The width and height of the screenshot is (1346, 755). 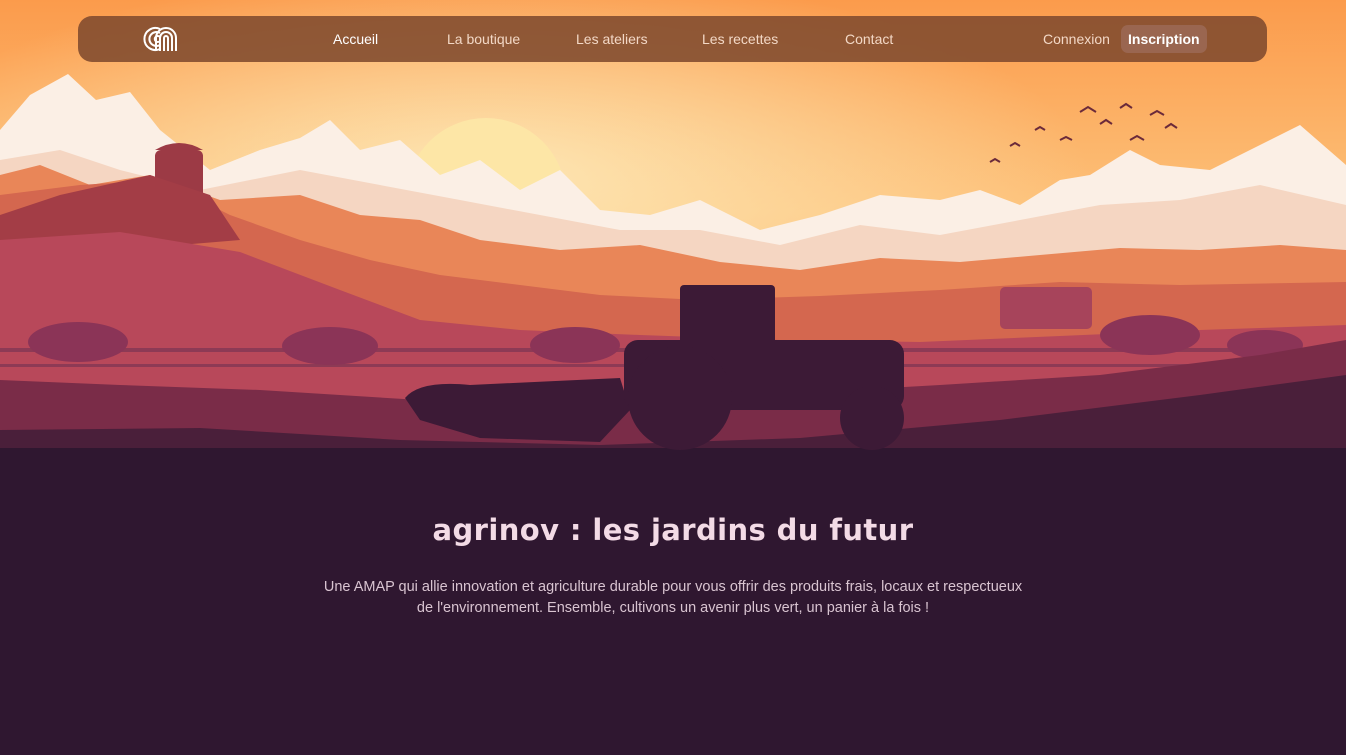 I want to click on nav-link-ateliers: Les ateliers, so click(x=612, y=39).